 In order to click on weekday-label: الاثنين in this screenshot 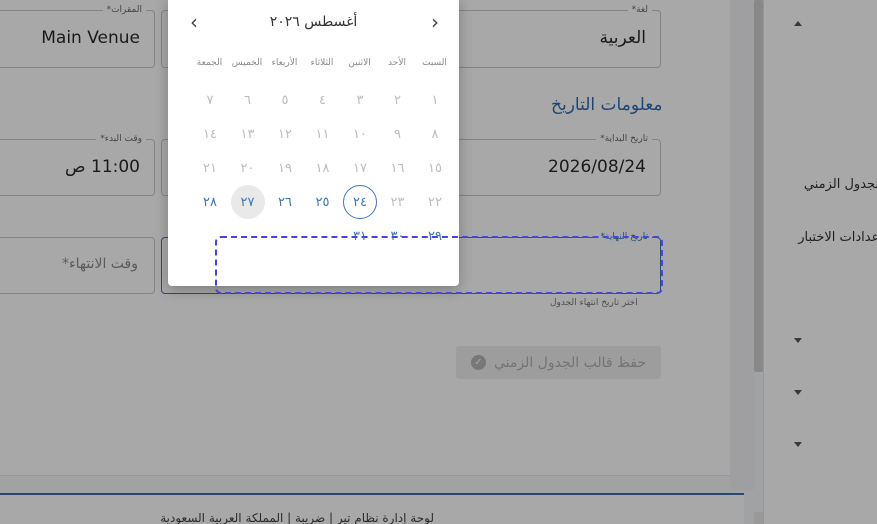, I will do `click(359, 63)`.